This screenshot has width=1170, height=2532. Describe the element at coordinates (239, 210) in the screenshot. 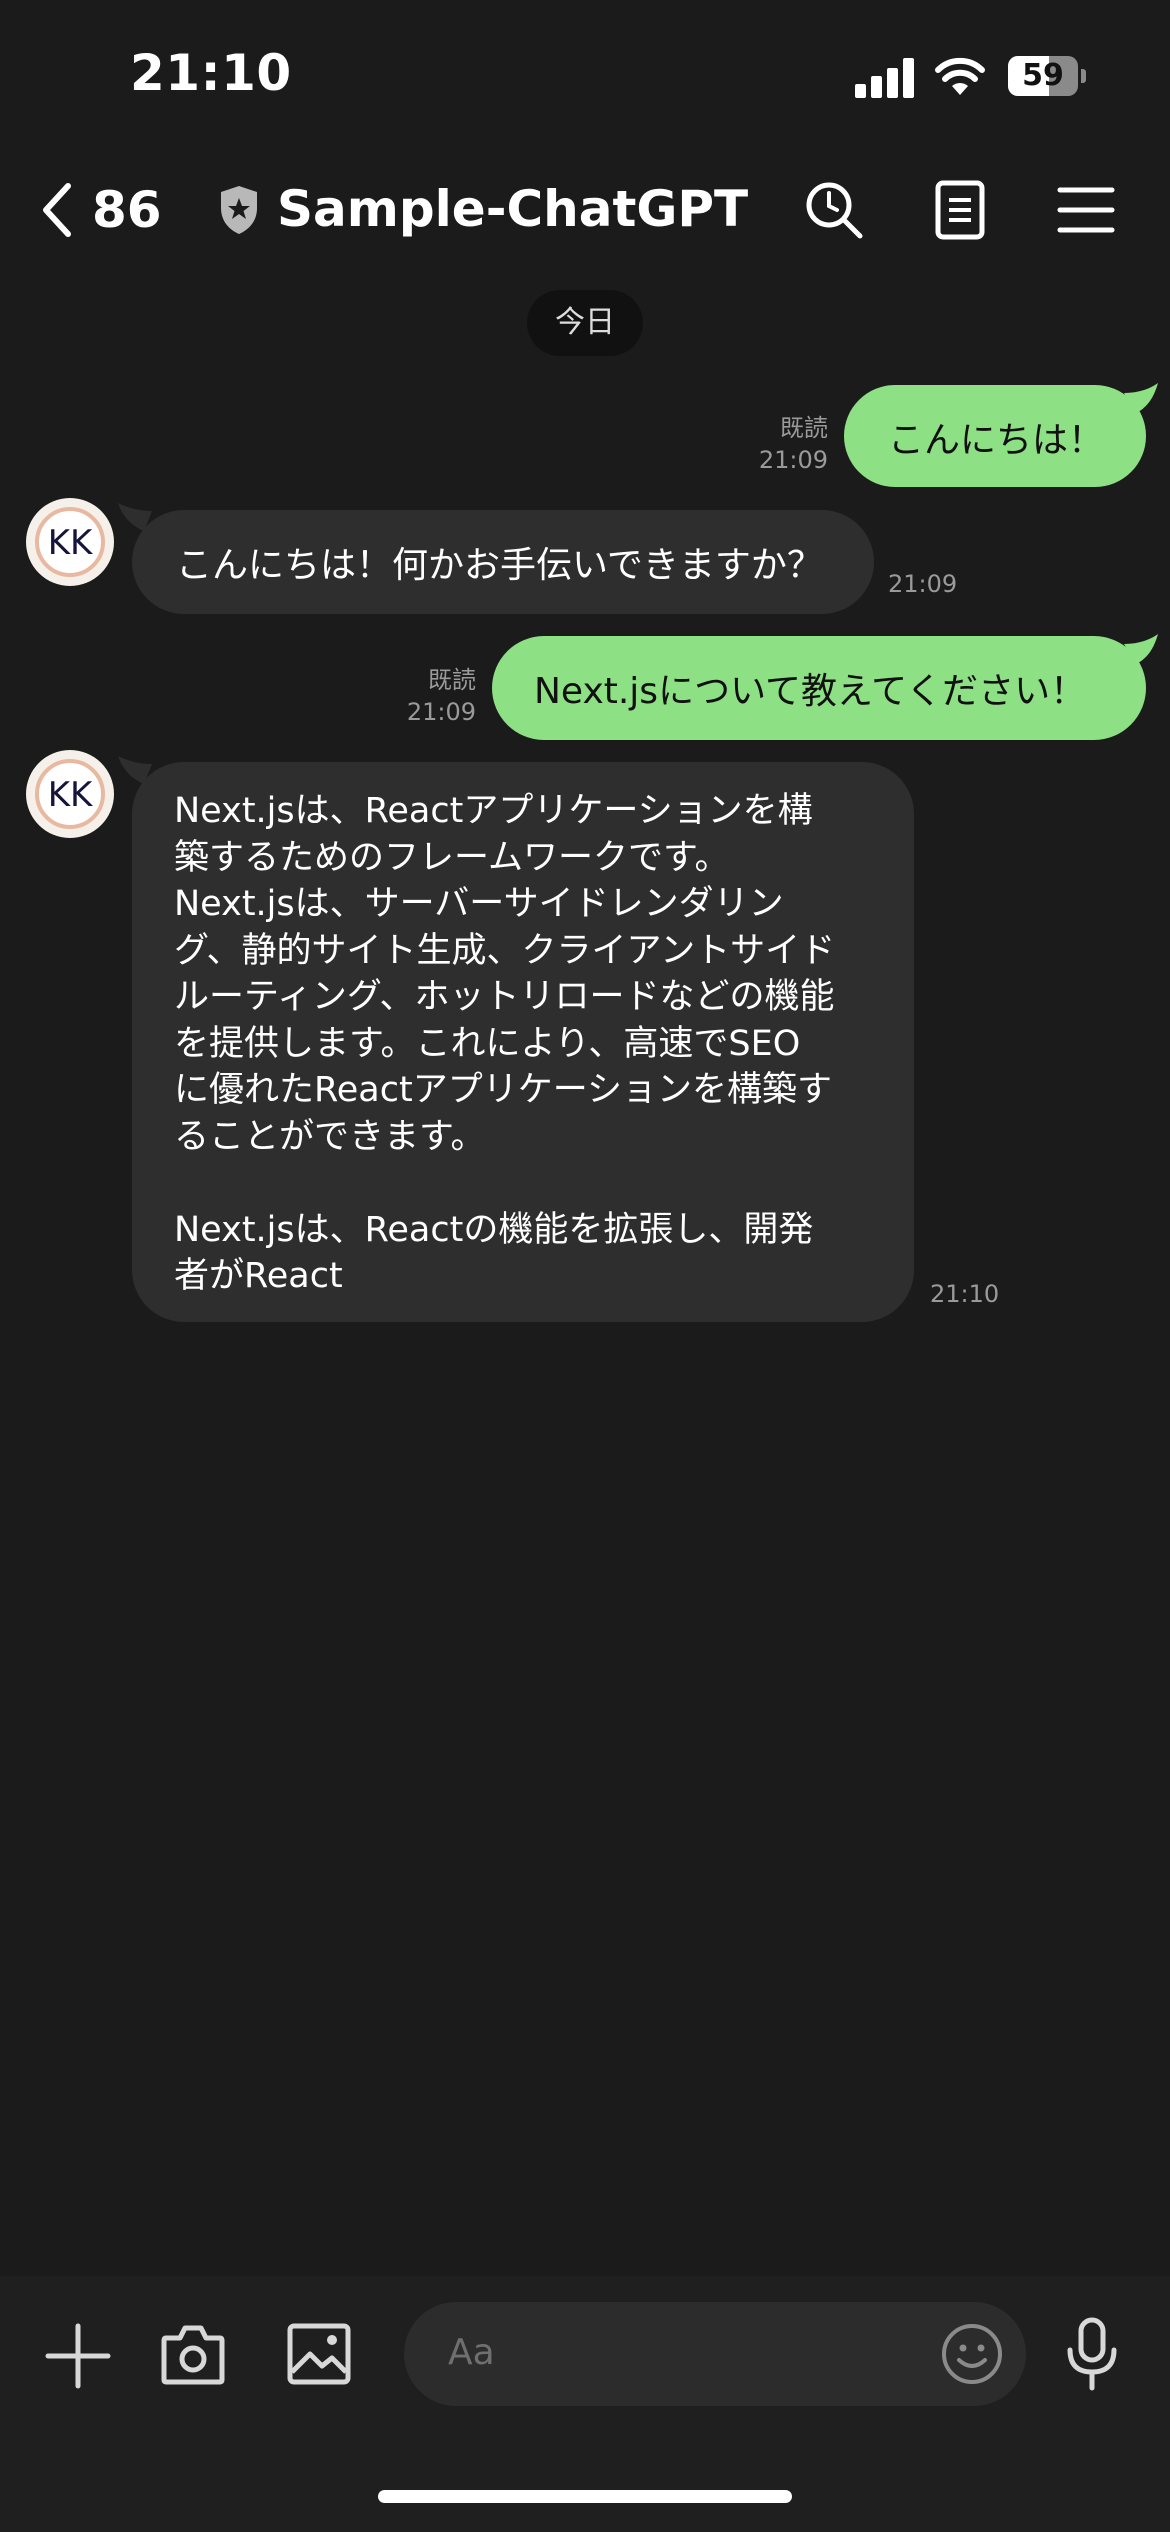

I see `shield-icon` at that location.